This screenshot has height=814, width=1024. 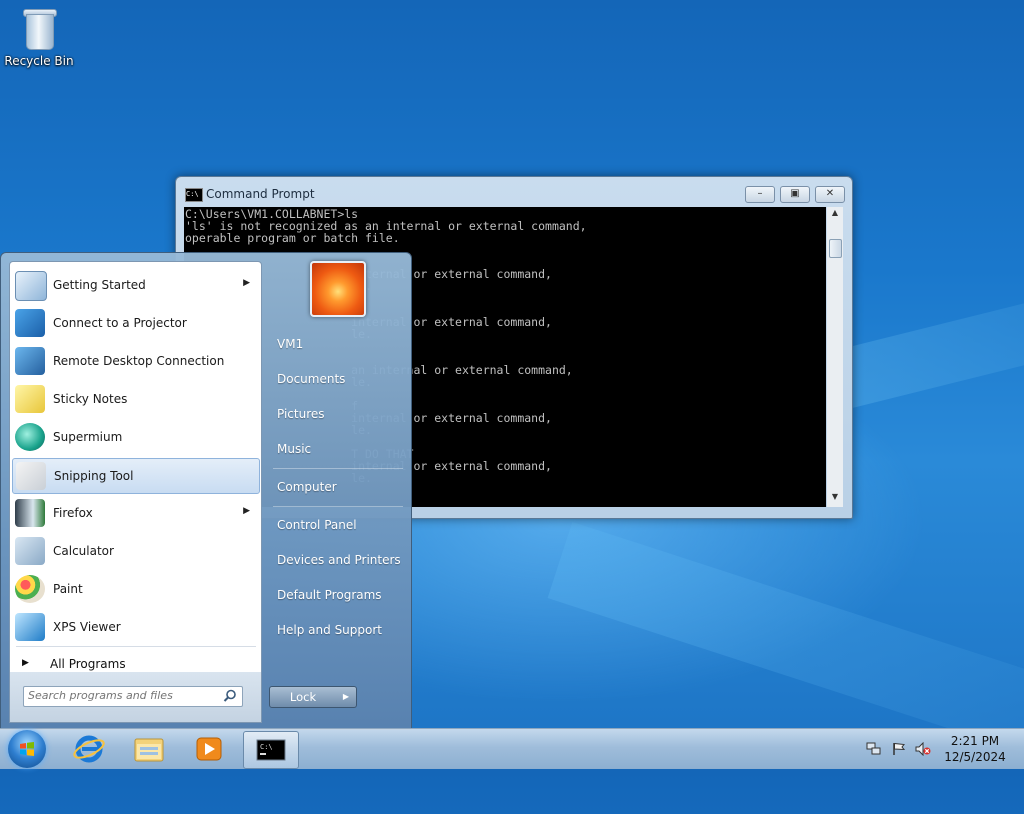 What do you see at coordinates (329, 595) in the screenshot?
I see `link-default-programs: Default Programs` at bounding box center [329, 595].